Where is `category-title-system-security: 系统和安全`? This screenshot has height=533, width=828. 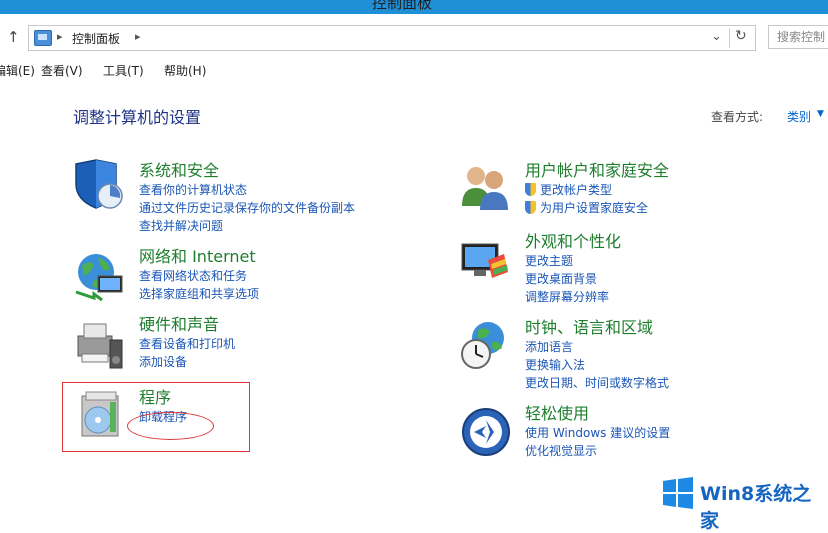
category-title-system-security: 系统和安全 is located at coordinates (247, 170).